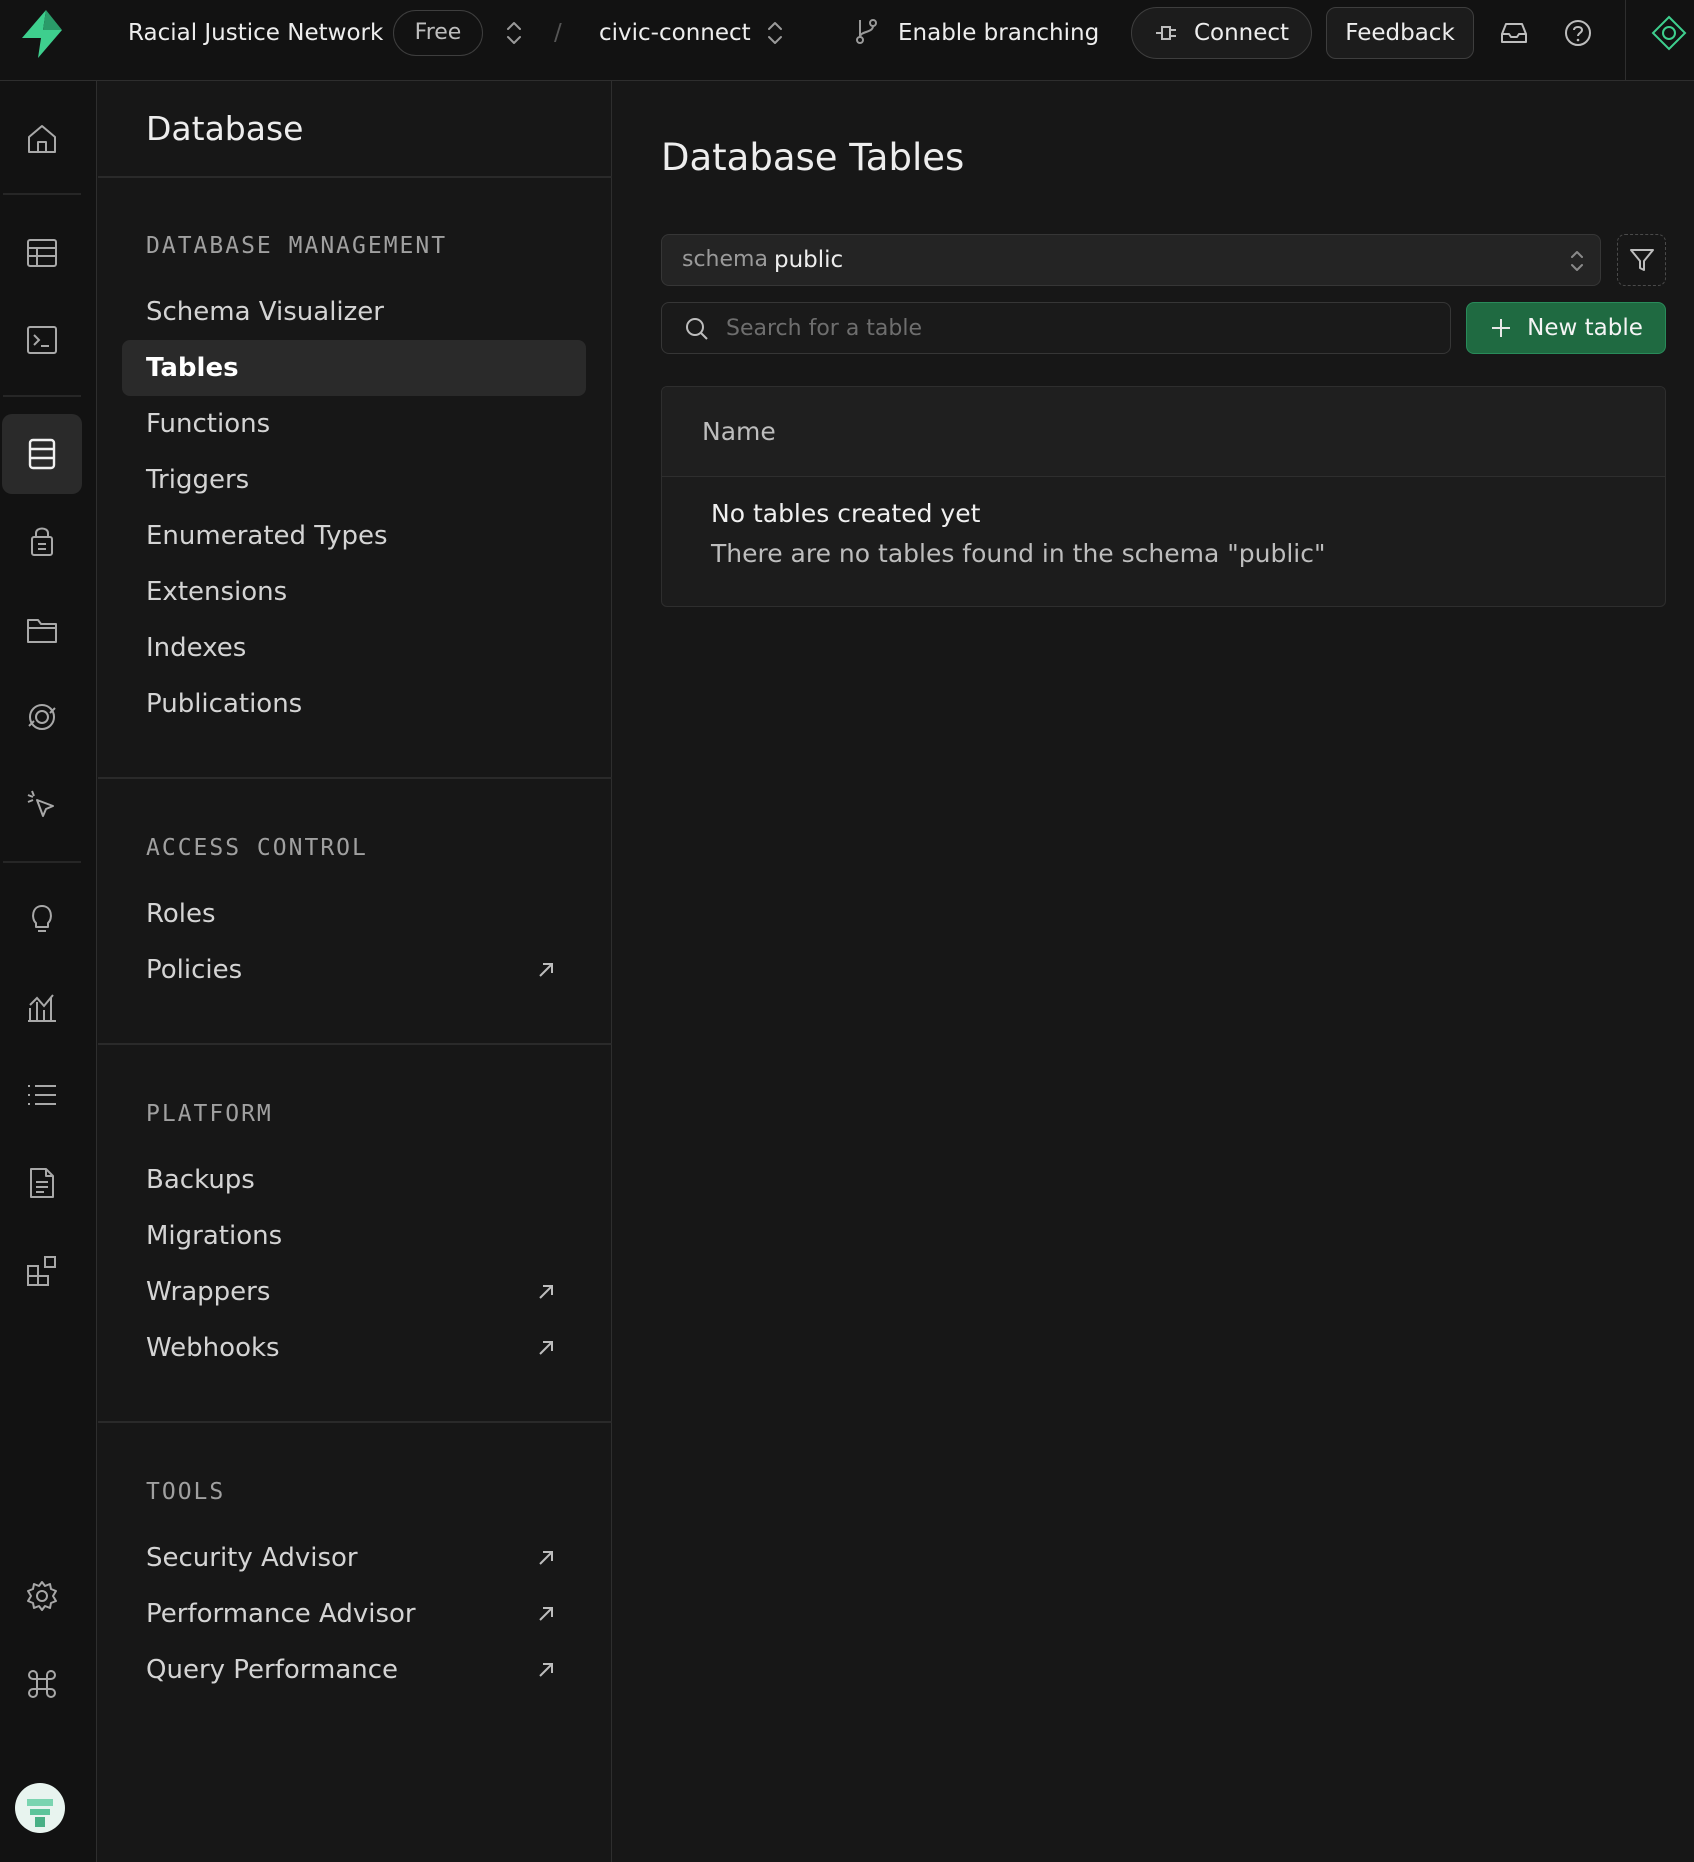 The height and width of the screenshot is (1862, 1694). Describe the element at coordinates (998, 33) in the screenshot. I see `enable-branching-button: Enable branching` at that location.